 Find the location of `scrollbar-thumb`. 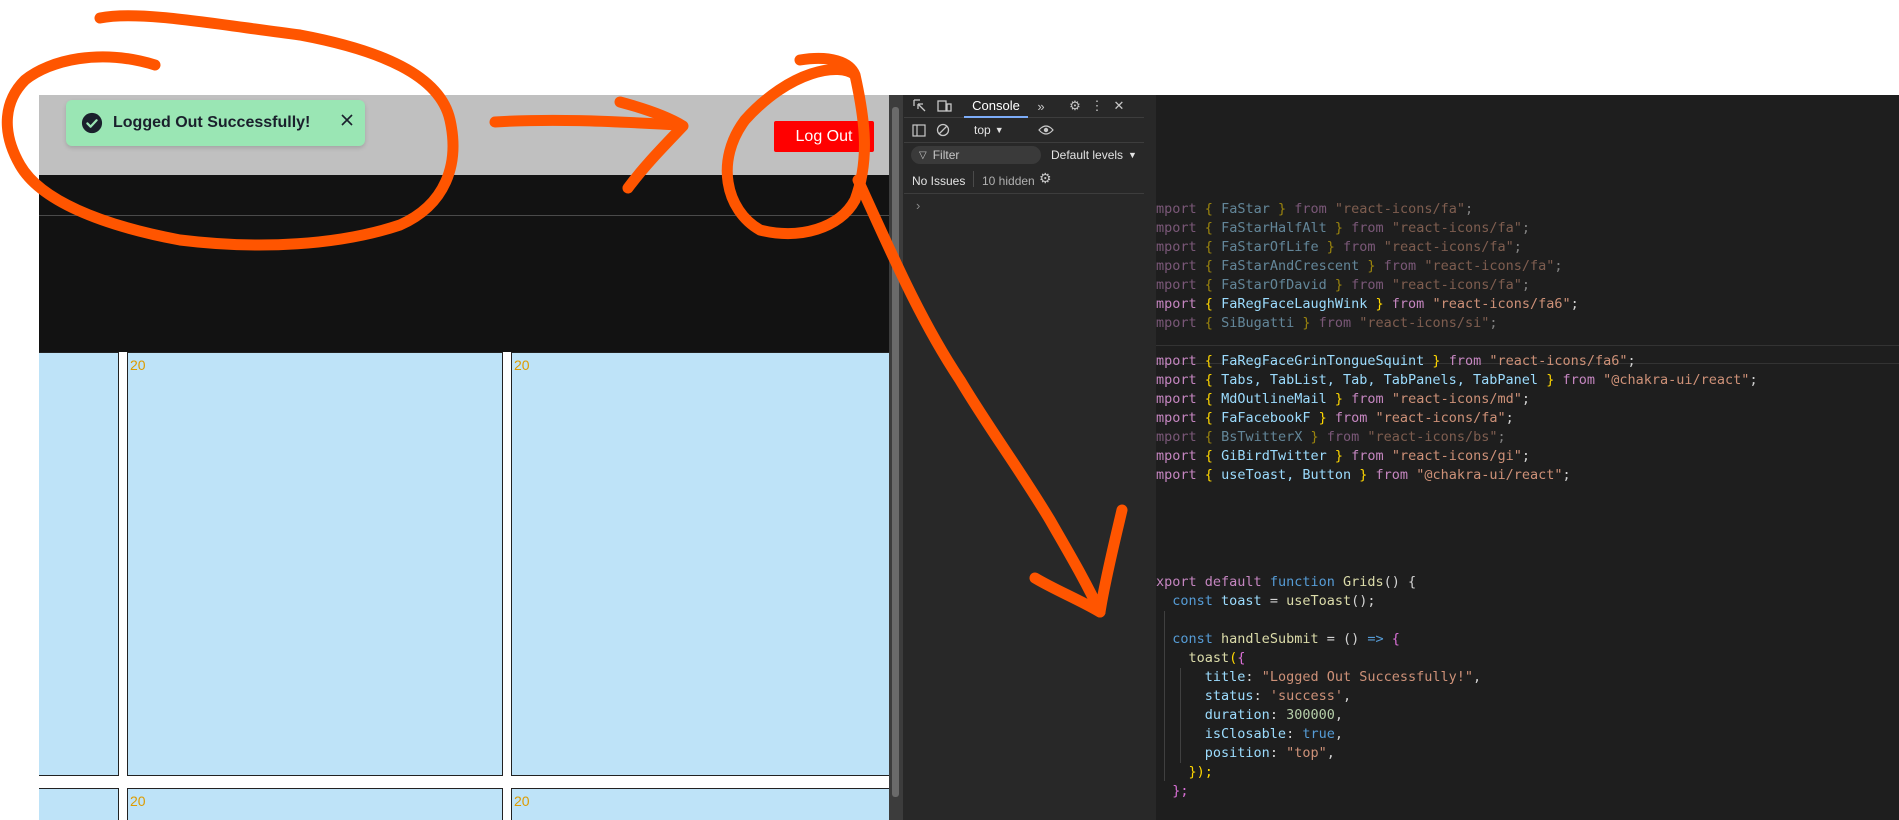

scrollbar-thumb is located at coordinates (895, 452).